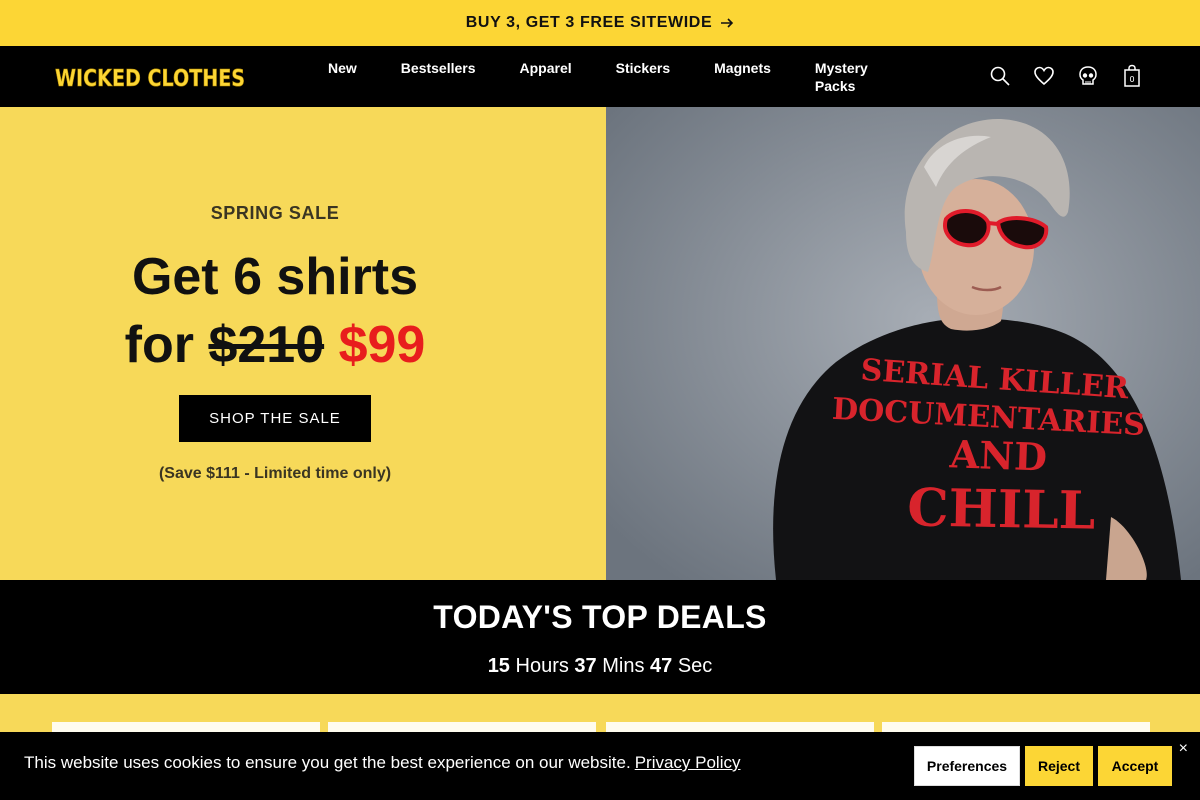 The height and width of the screenshot is (800, 1200). What do you see at coordinates (742, 77) in the screenshot?
I see `nav-item-magnets: Magnets` at bounding box center [742, 77].